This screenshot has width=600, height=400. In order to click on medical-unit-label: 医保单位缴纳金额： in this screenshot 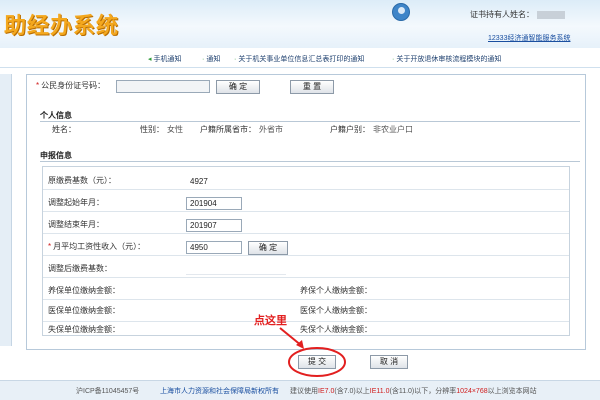, I will do `click(84, 310)`.